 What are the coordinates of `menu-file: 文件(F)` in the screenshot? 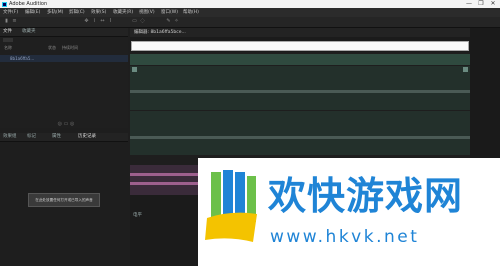 It's located at (10, 12).